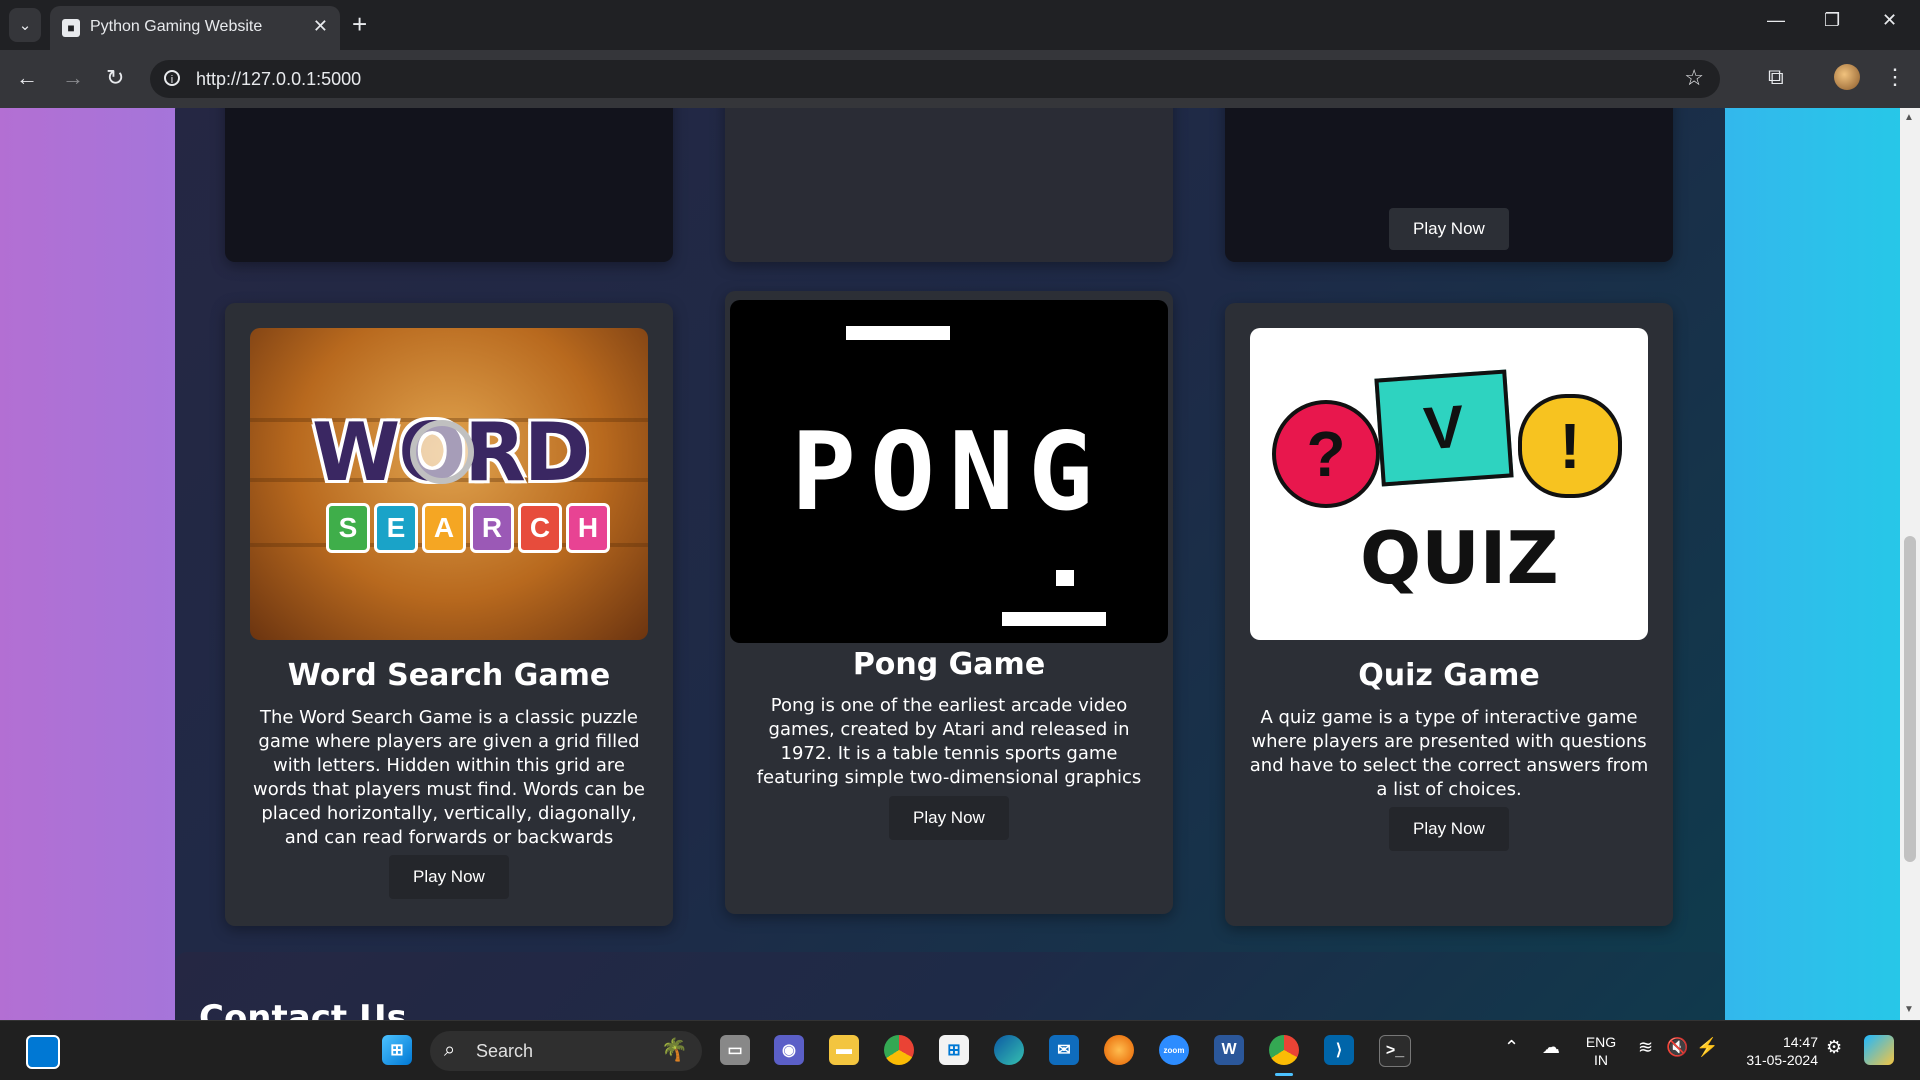 Image resolution: width=1920 pixels, height=1080 pixels. Describe the element at coordinates (1284, 1074) in the screenshot. I see `active-app-indicator` at that location.